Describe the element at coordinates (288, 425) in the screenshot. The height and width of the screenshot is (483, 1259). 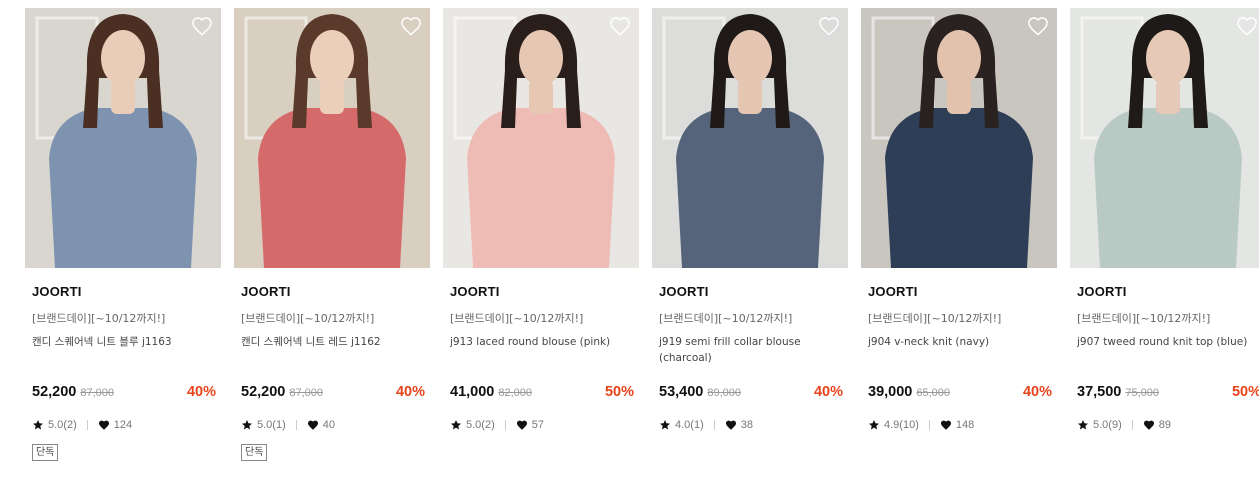
I see `review-meta: 5.0(1) 40` at that location.